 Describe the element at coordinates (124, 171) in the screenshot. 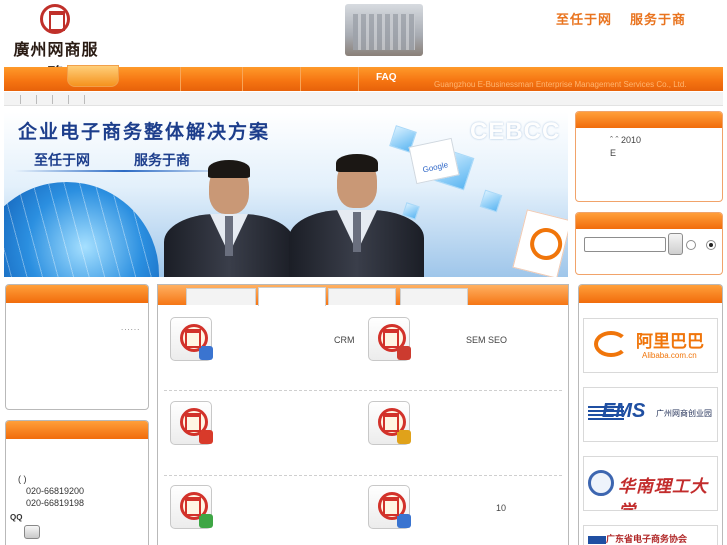

I see `banner-divider` at that location.